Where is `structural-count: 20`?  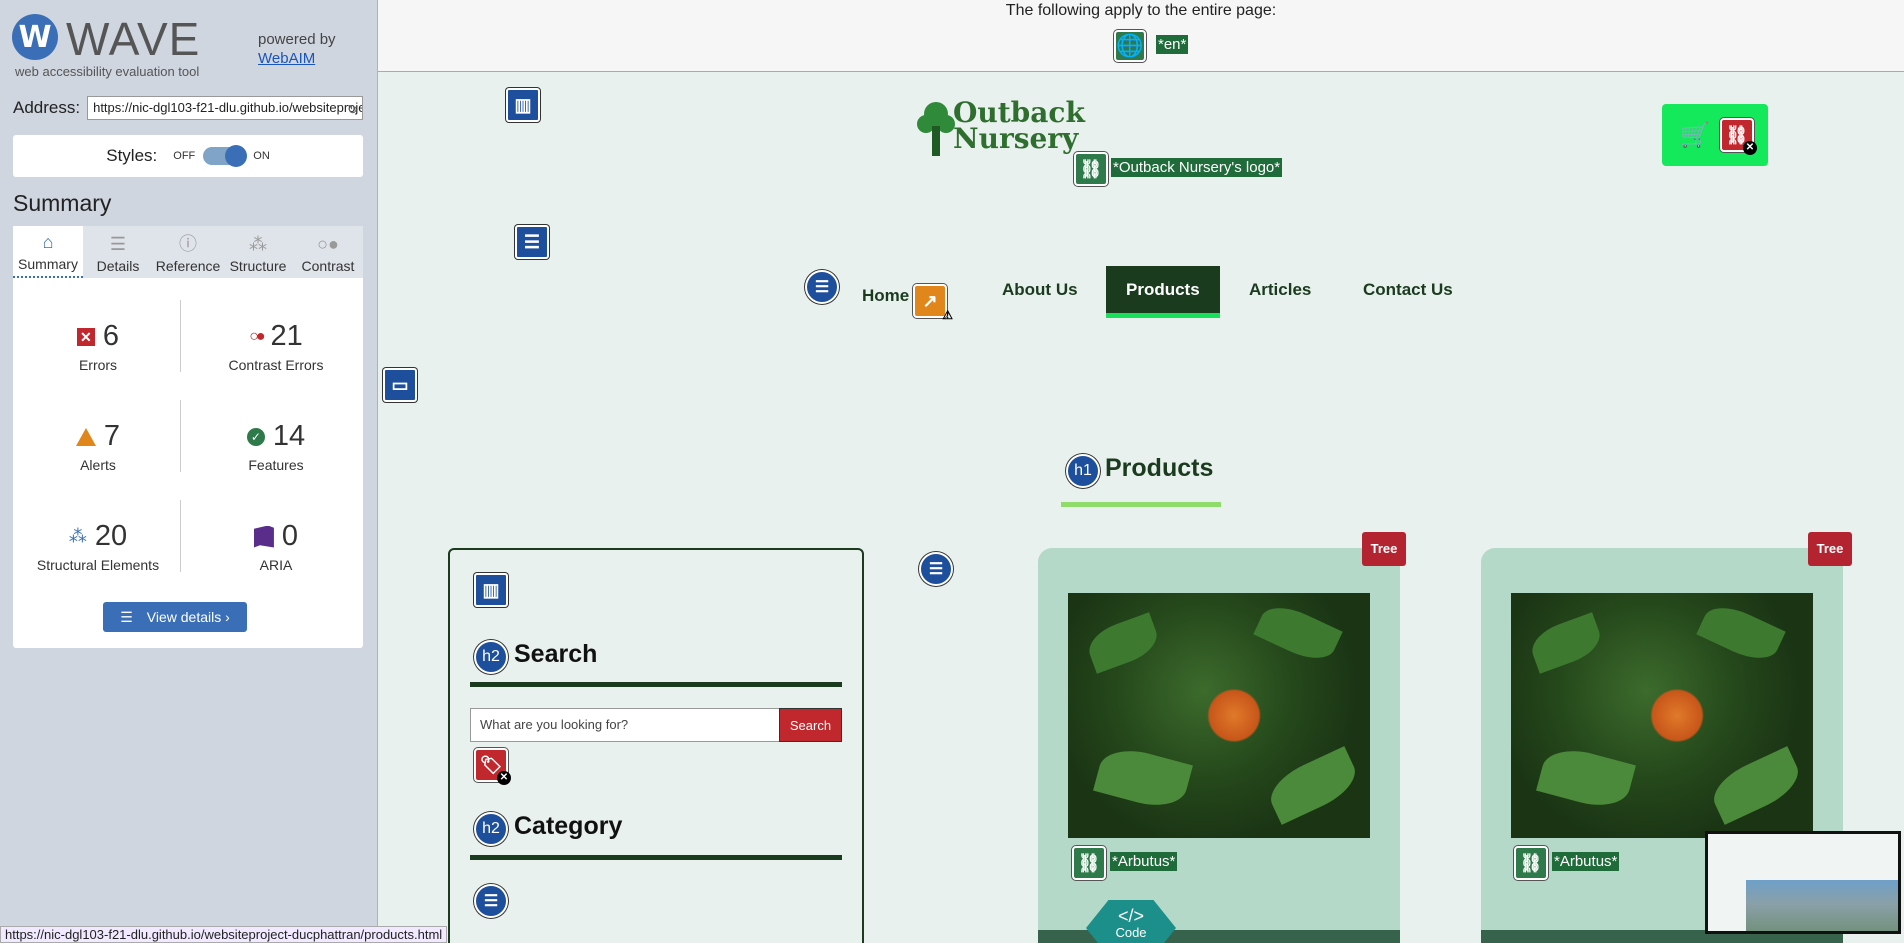
structural-count: 20 is located at coordinates (111, 536).